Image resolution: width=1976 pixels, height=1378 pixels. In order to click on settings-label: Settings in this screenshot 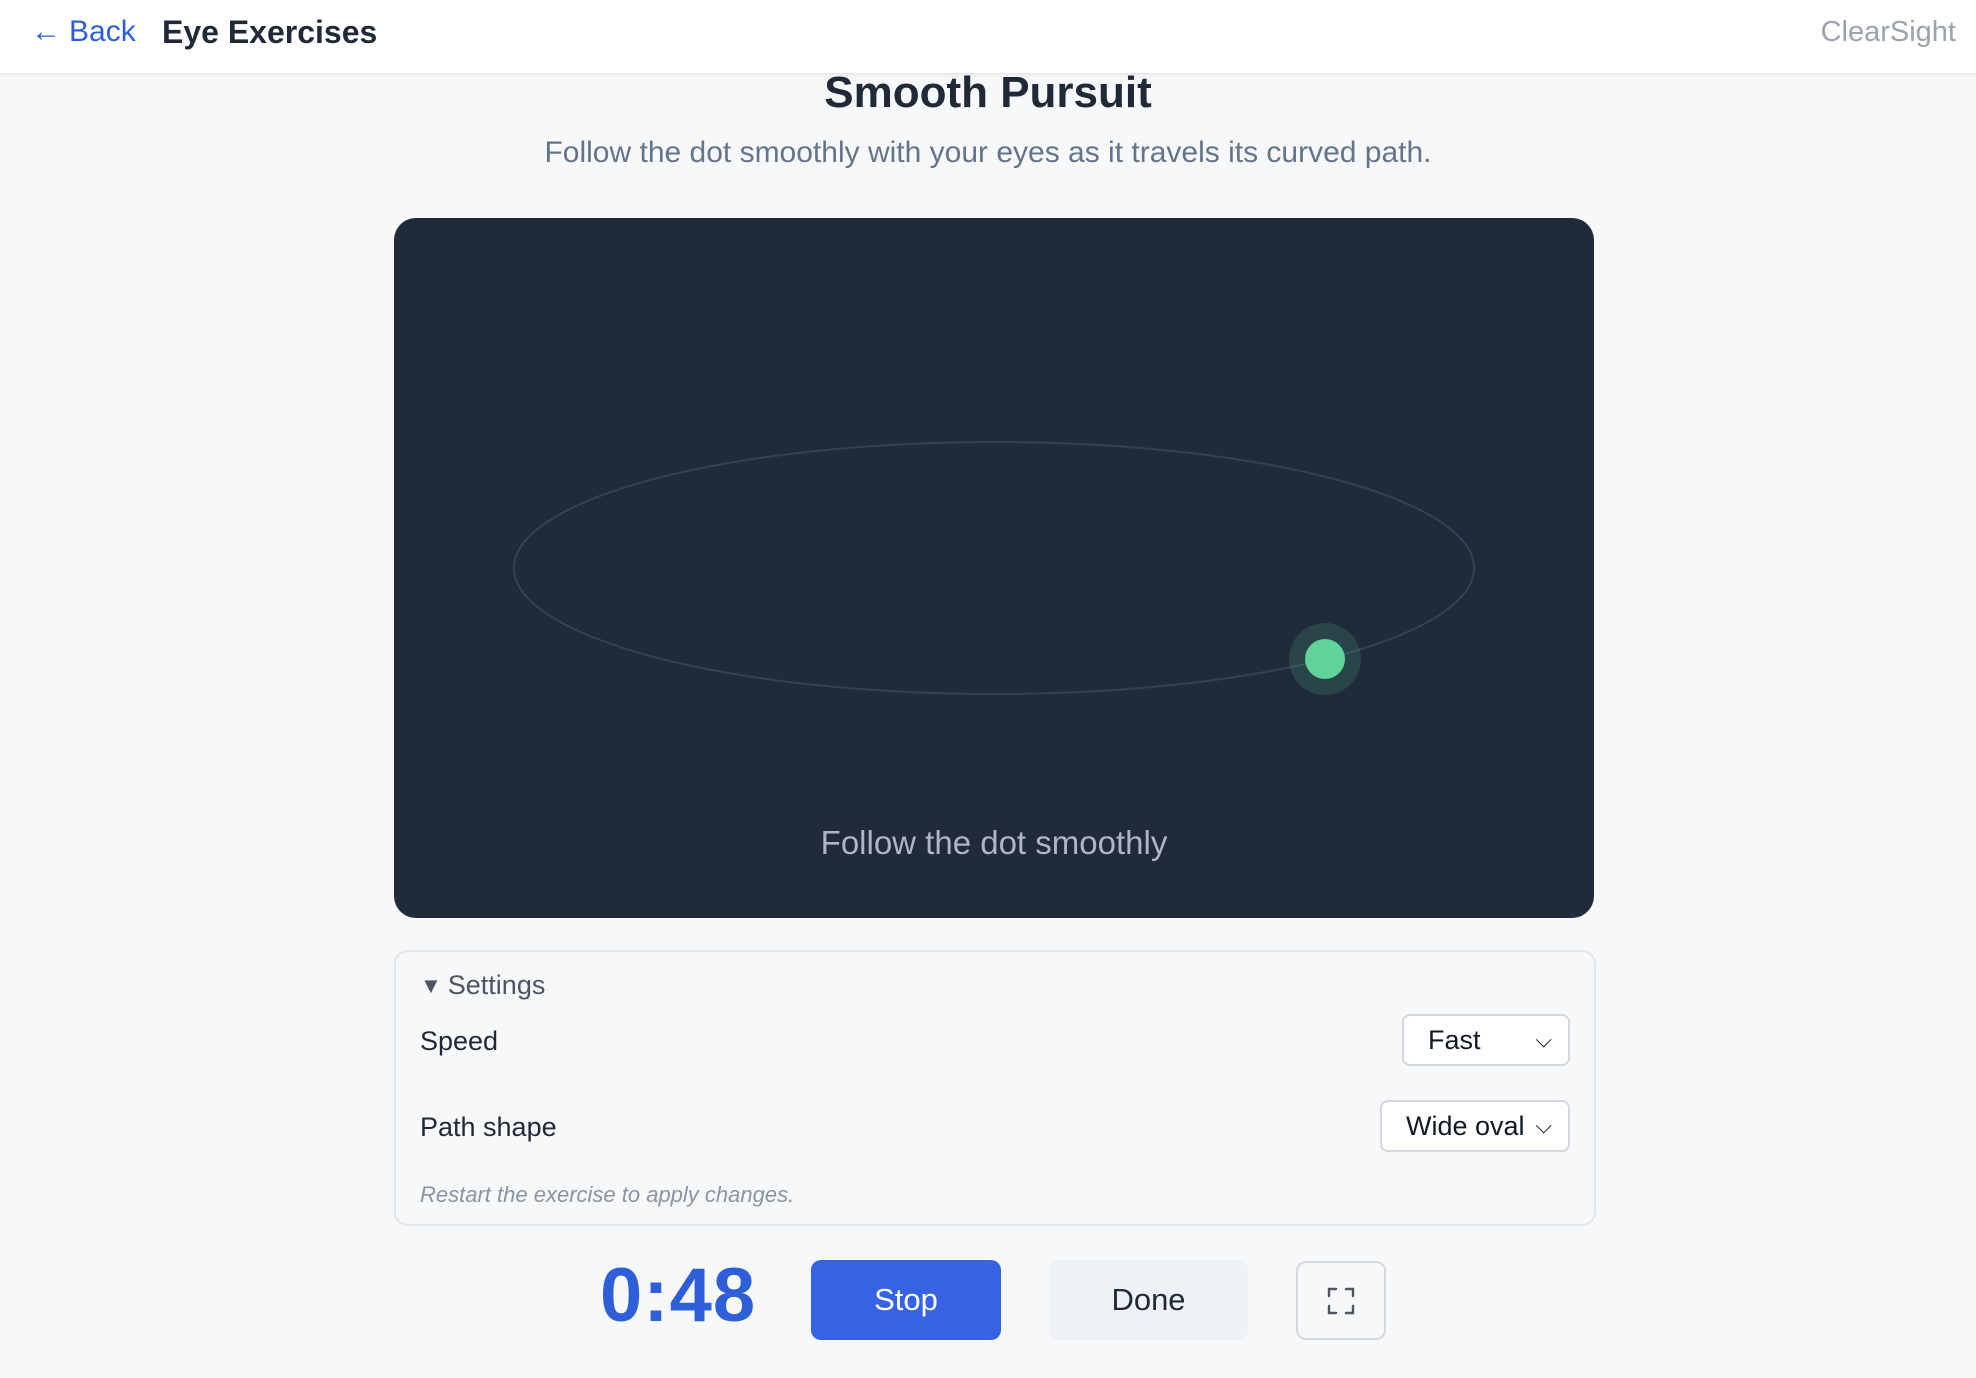, I will do `click(496, 985)`.